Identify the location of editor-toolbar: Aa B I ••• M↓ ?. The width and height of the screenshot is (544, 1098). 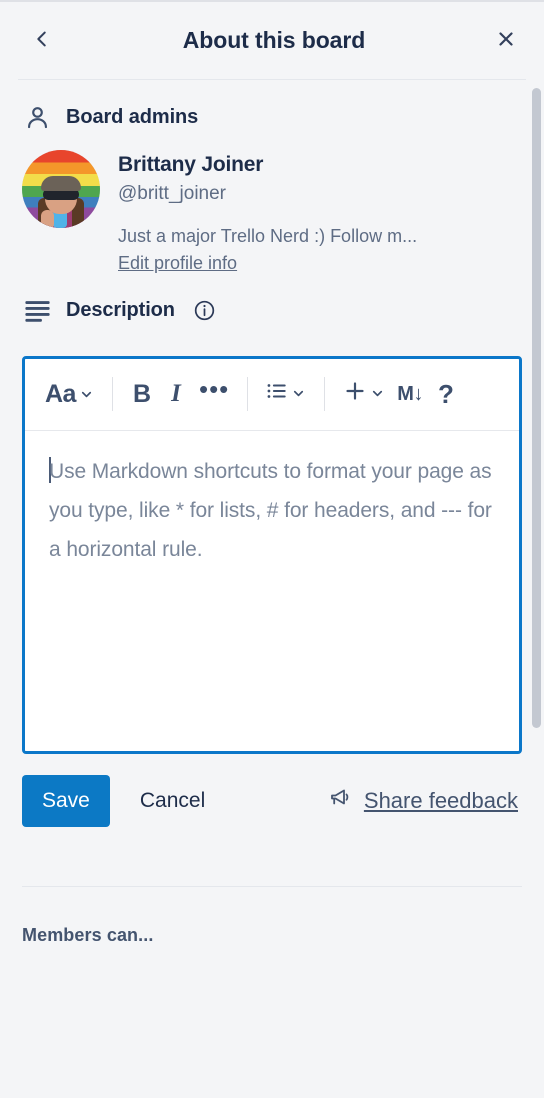
(272, 394).